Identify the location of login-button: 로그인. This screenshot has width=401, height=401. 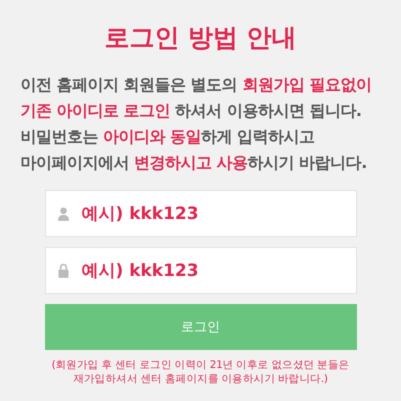
(200, 327).